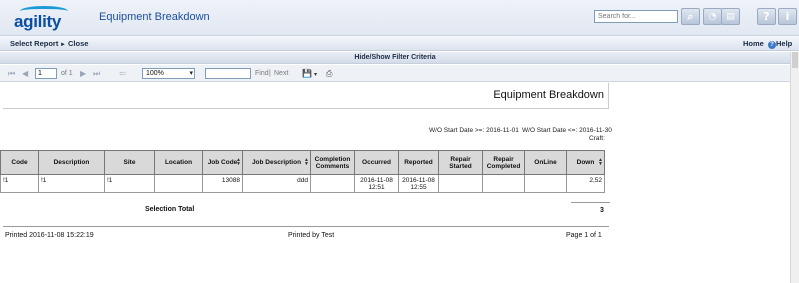 The image size is (799, 283). What do you see at coordinates (399, 18) in the screenshot?
I see `app-header: agility Equipment Breakdown ⌕ ◔ ▤ ? i` at bounding box center [399, 18].